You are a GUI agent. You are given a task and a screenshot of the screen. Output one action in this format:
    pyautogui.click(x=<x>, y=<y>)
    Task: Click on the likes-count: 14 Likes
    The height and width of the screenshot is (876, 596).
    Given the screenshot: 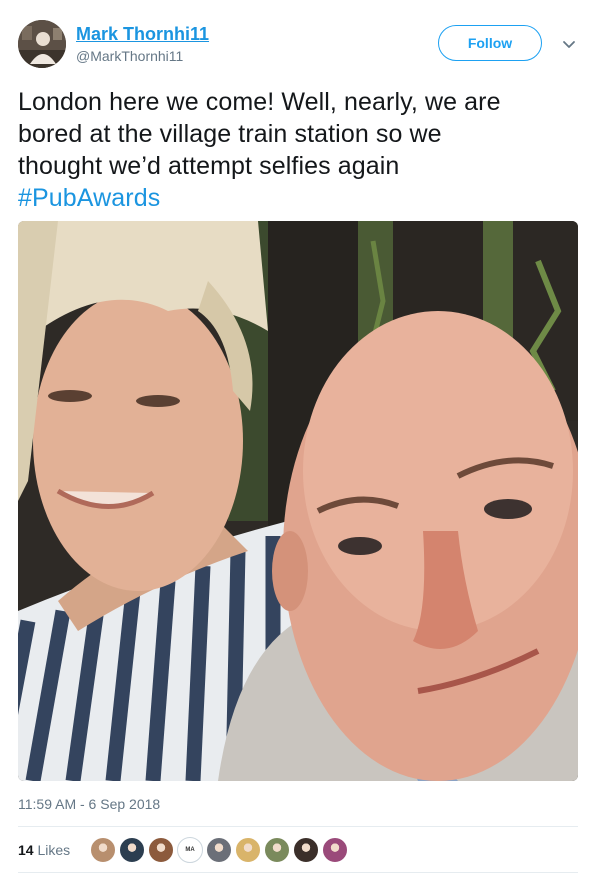 What is the action you would take?
    pyautogui.click(x=44, y=850)
    